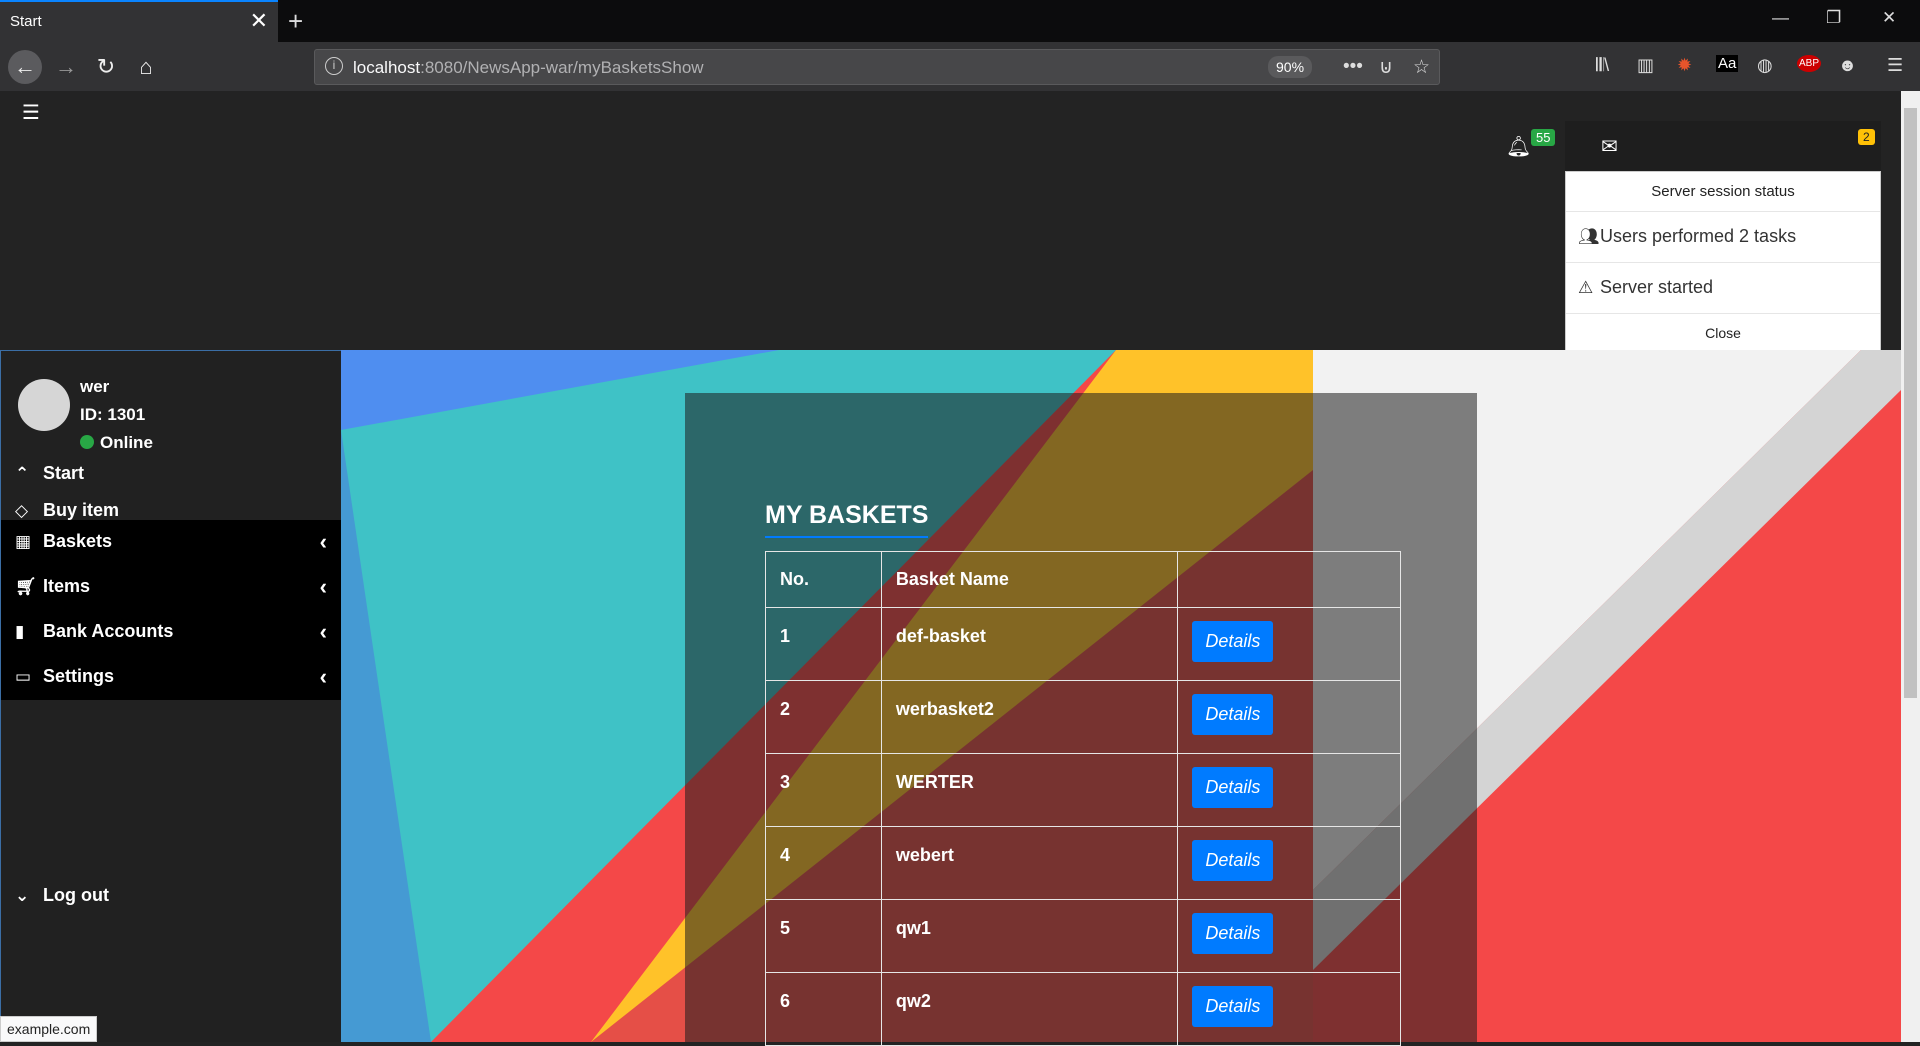 Image resolution: width=1920 pixels, height=1046 pixels. What do you see at coordinates (31, 112) in the screenshot?
I see `hamburger-menu-icon: ☰` at bounding box center [31, 112].